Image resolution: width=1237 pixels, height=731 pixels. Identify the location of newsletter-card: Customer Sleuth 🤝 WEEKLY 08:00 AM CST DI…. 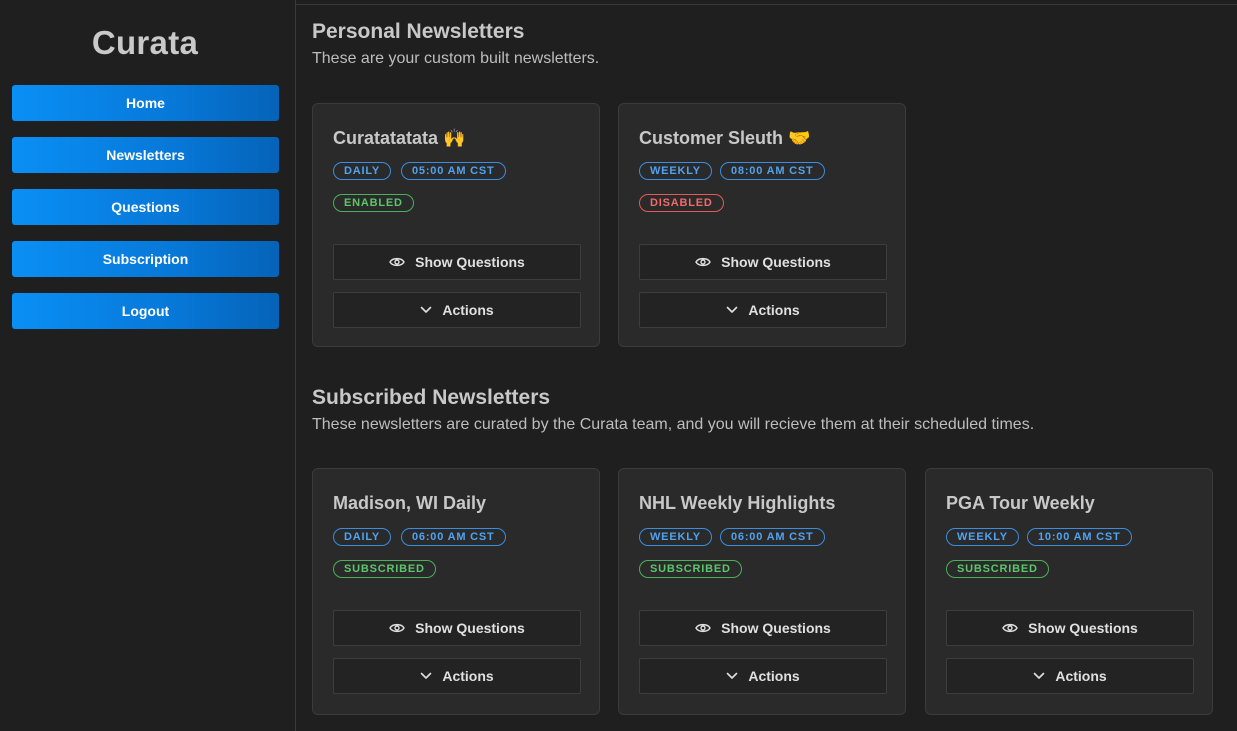
(762, 225).